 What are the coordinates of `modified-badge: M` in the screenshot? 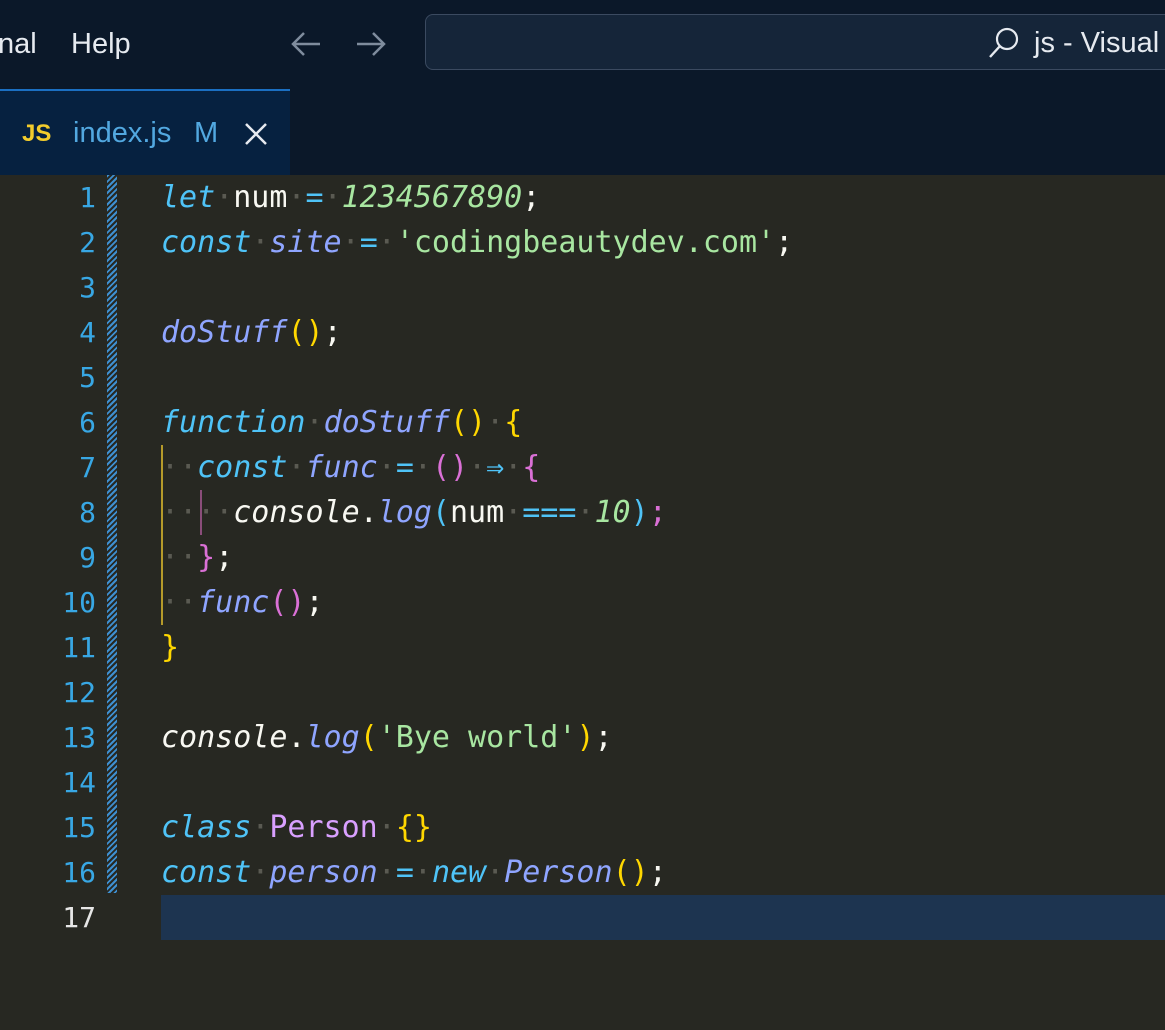 It's located at (206, 133).